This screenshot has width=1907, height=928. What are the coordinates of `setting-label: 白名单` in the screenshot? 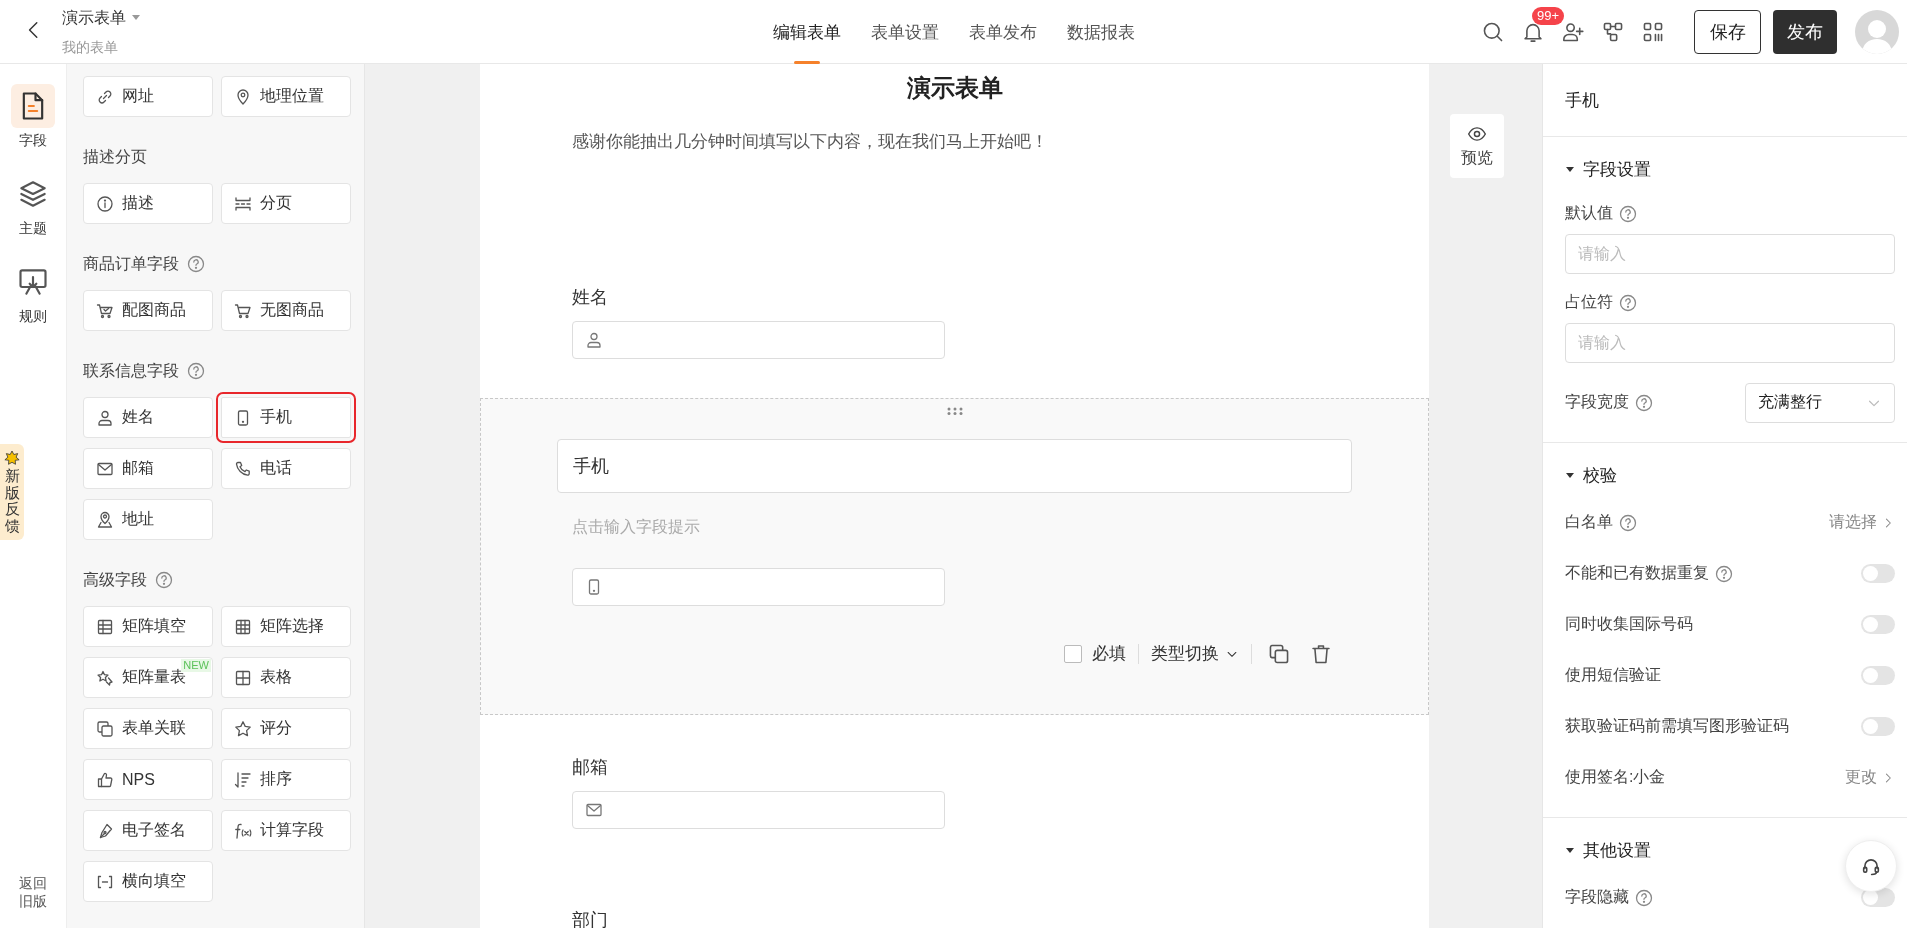 It's located at (1589, 522).